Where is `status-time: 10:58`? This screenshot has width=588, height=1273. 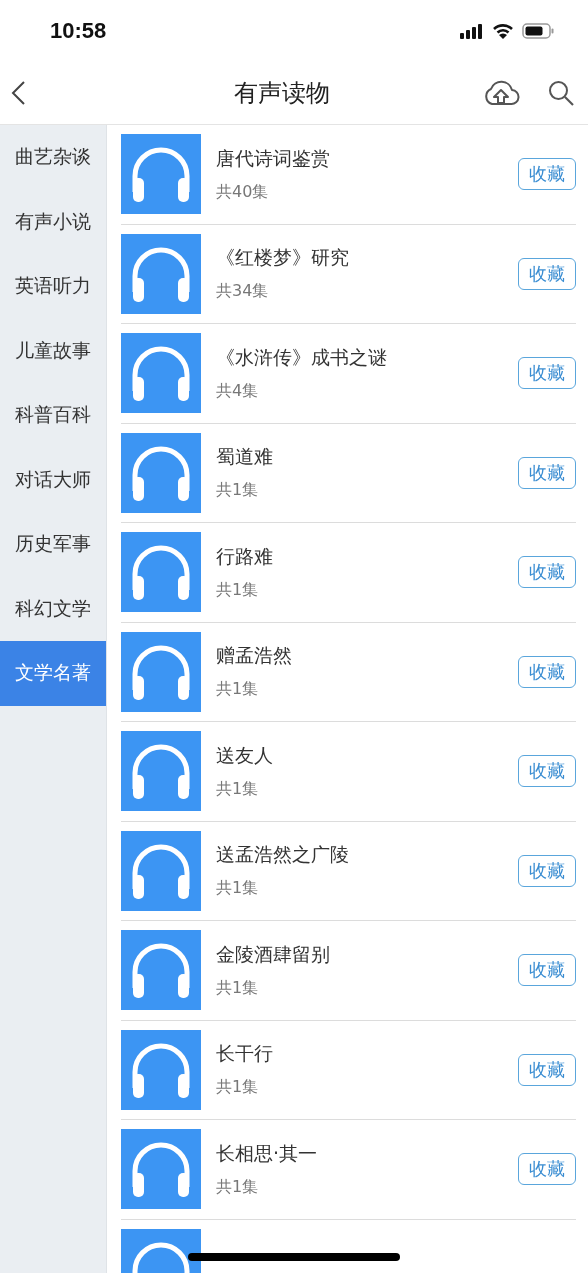
status-time: 10:58 is located at coordinates (78, 31).